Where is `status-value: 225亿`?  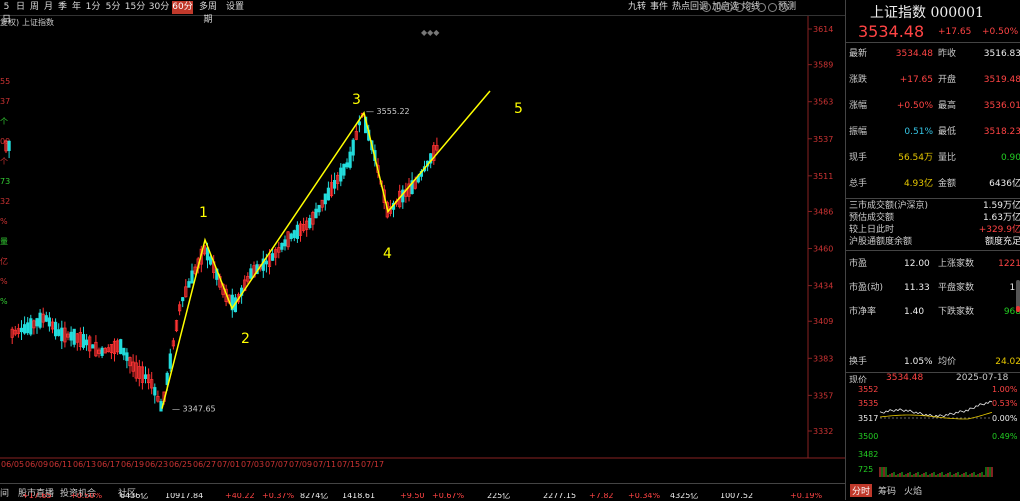
status-value: 225亿 is located at coordinates (499, 496).